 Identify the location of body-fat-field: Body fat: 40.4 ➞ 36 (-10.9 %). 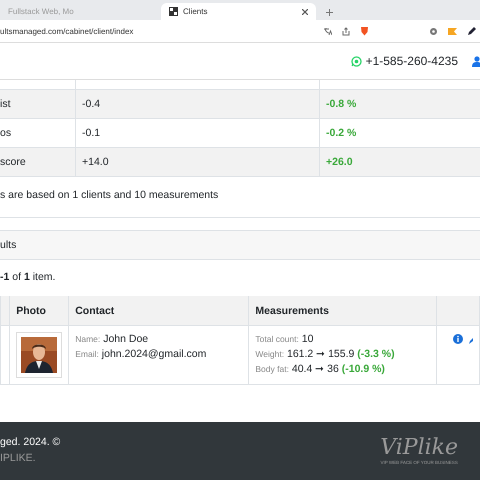
(342, 369).